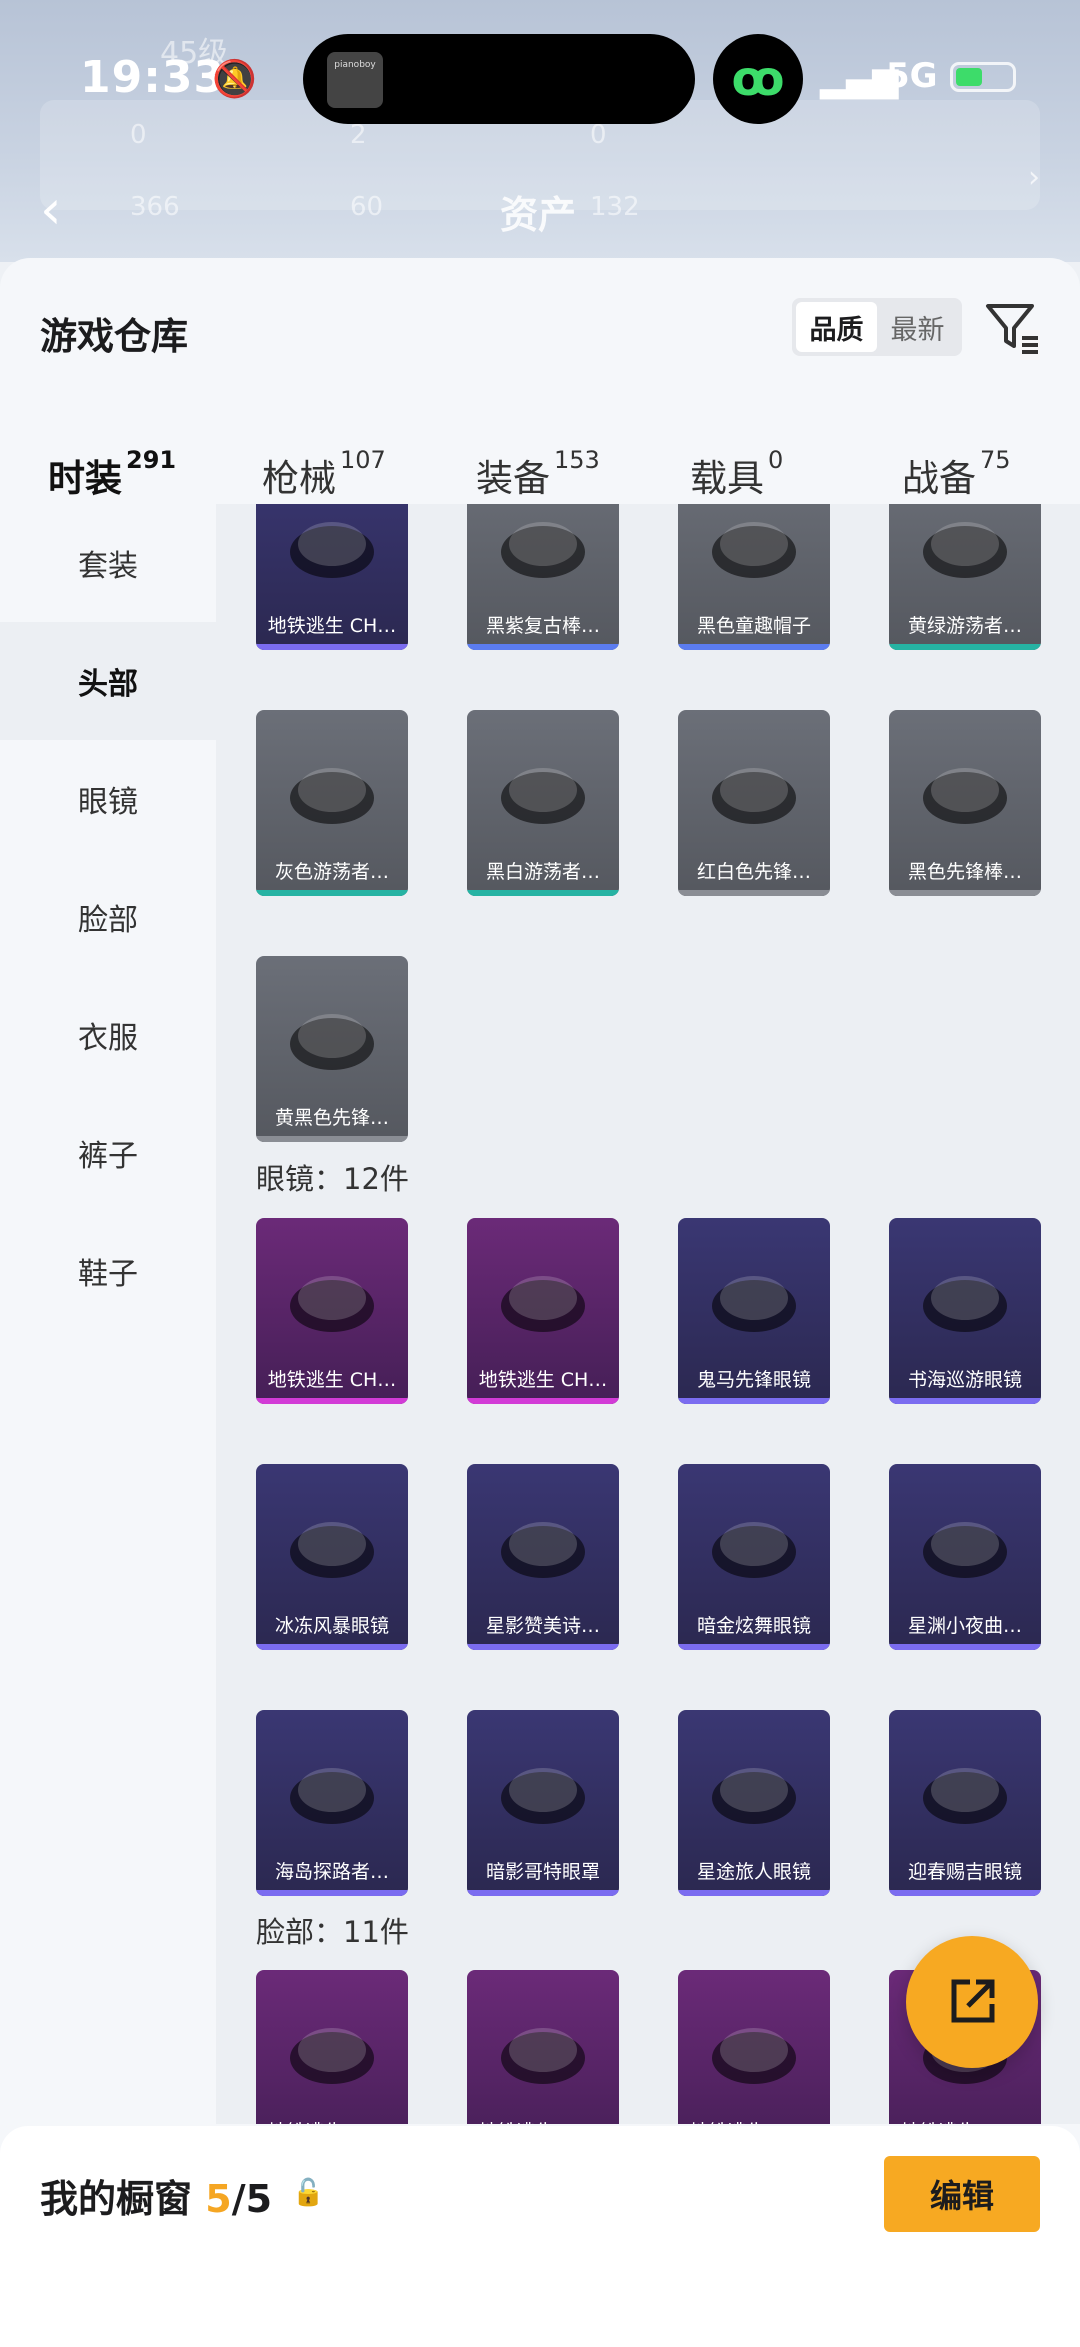 This screenshot has width=1080, height=2347. What do you see at coordinates (108, 1153) in the screenshot?
I see `sidebar-item-pants: 裤子` at bounding box center [108, 1153].